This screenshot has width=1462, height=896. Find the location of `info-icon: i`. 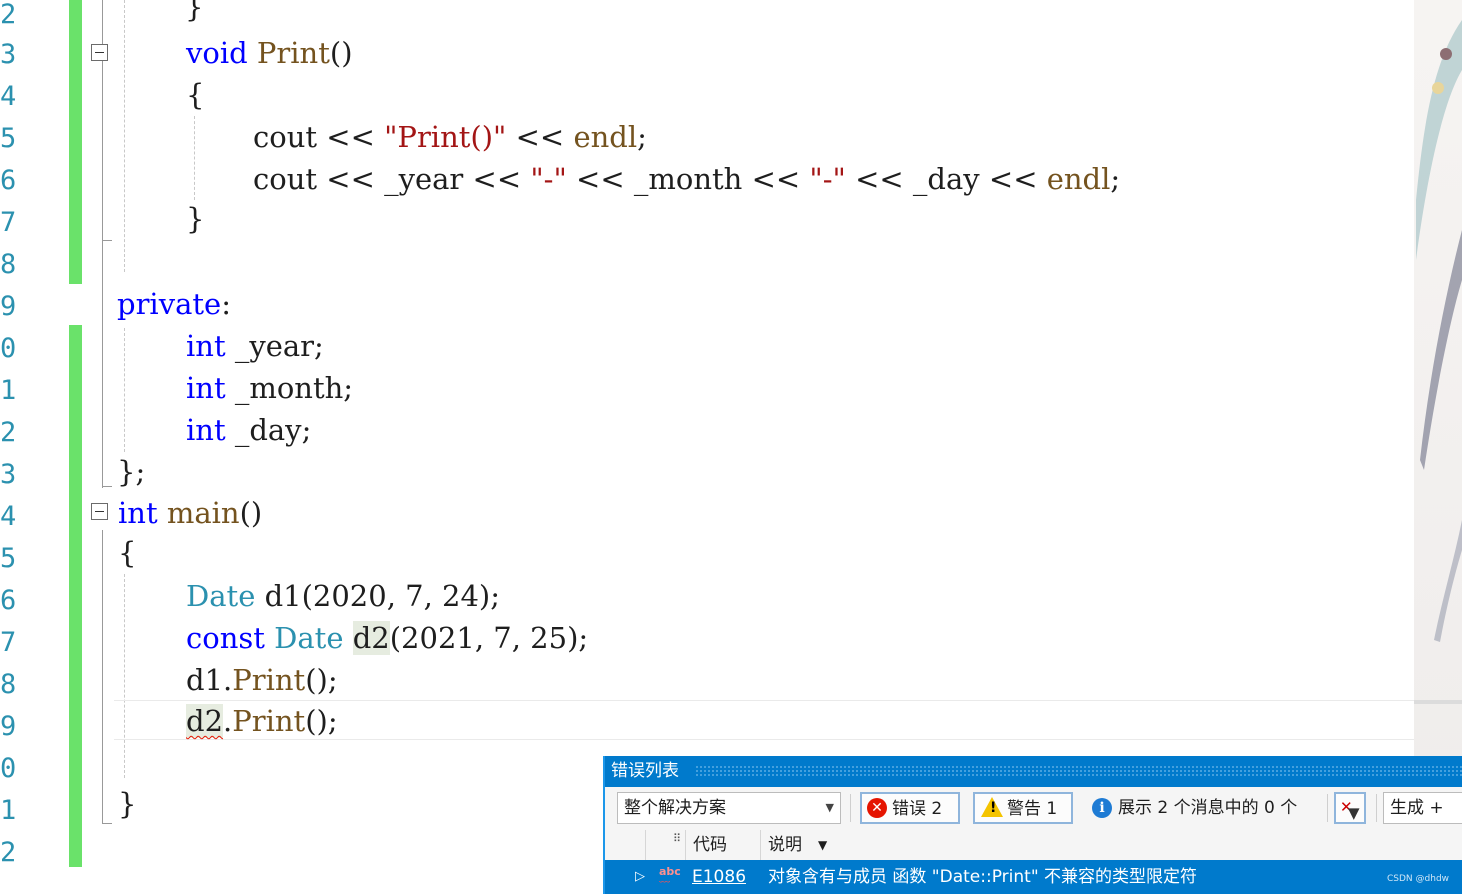

info-icon: i is located at coordinates (1102, 808).